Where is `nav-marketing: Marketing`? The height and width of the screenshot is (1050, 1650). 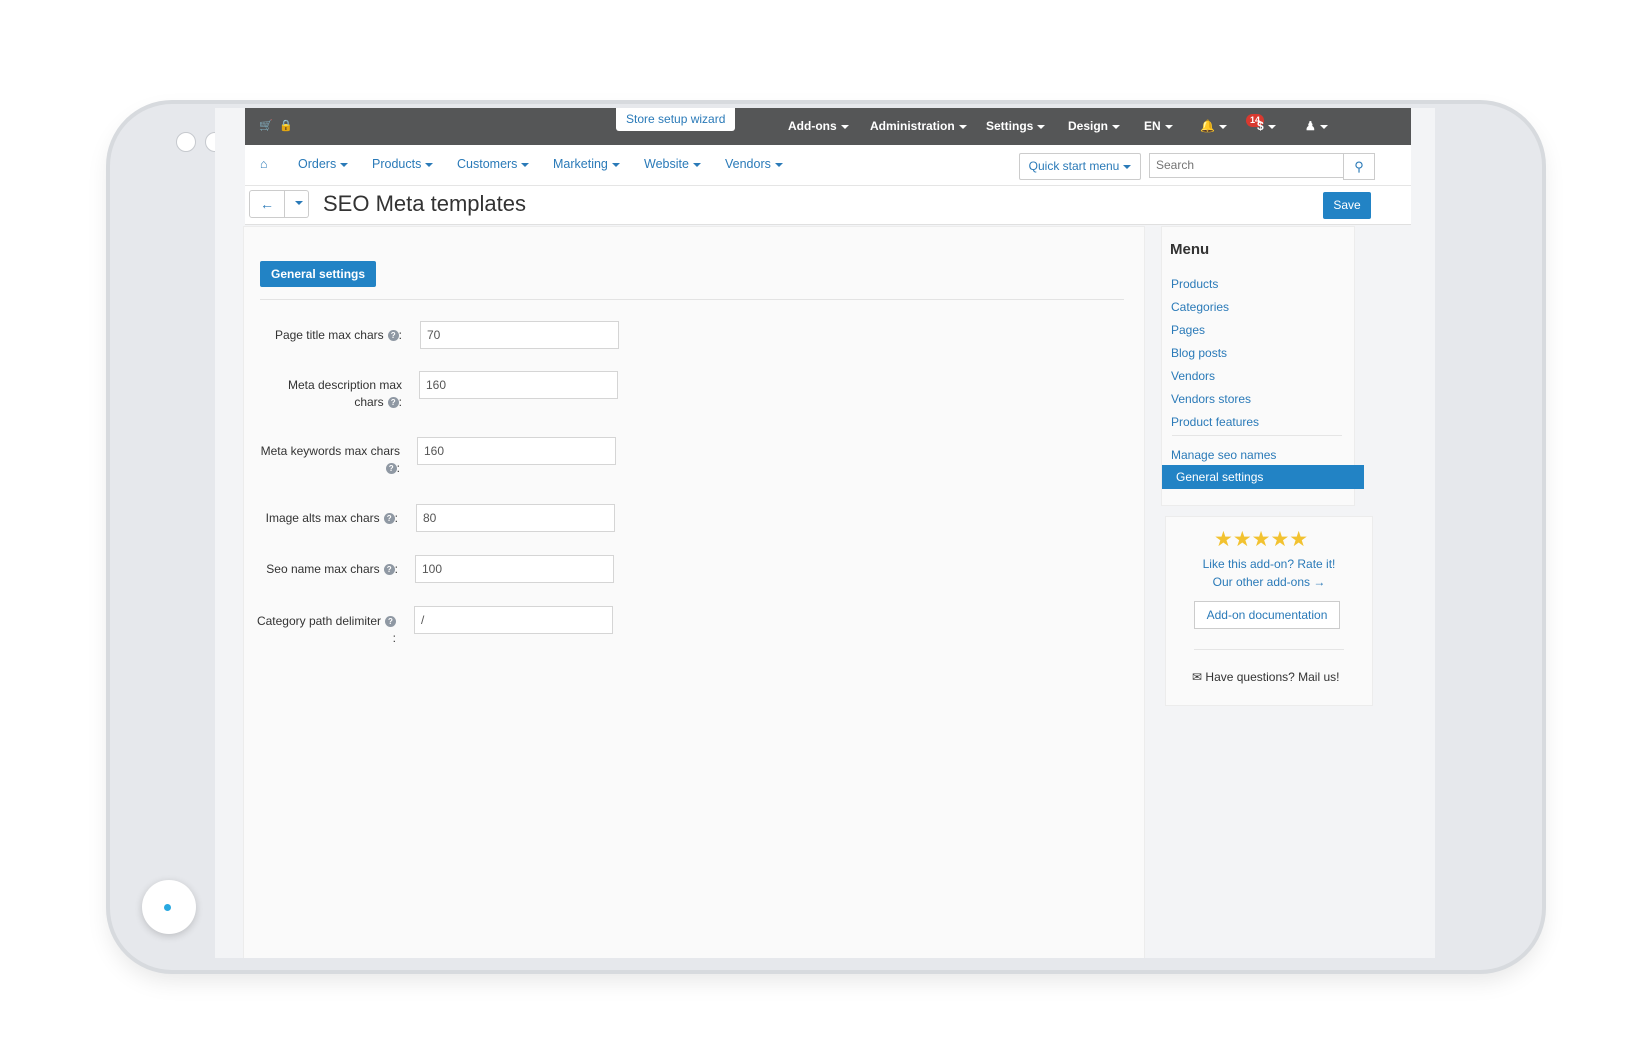 nav-marketing: Marketing is located at coordinates (586, 164).